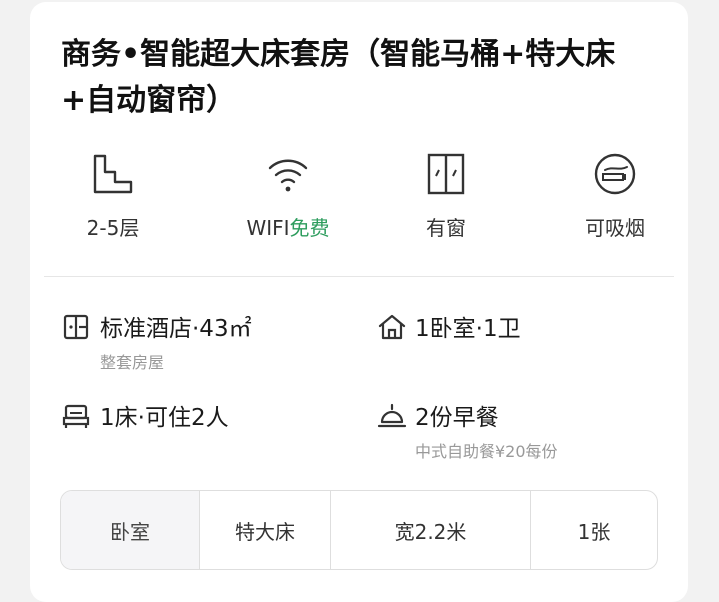 The image size is (719, 602). I want to click on bed-info-table: 卧室 特大床 宽2.2米 1张, so click(359, 530).